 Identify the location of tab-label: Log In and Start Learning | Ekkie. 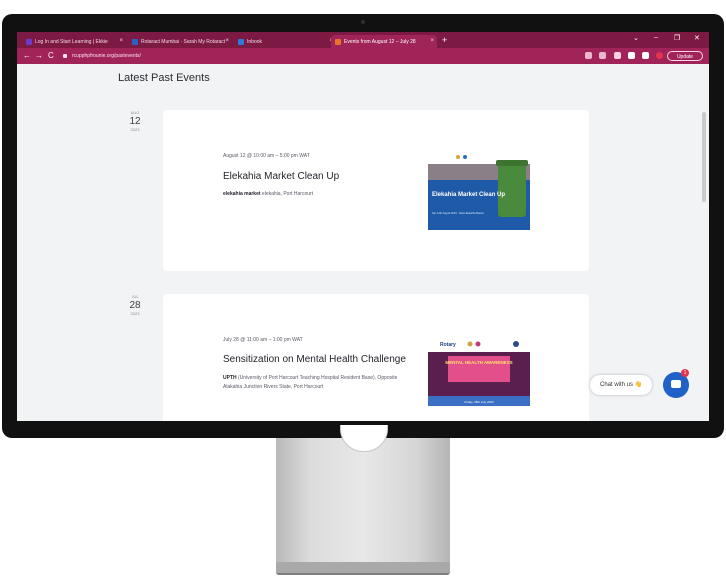
(71, 41).